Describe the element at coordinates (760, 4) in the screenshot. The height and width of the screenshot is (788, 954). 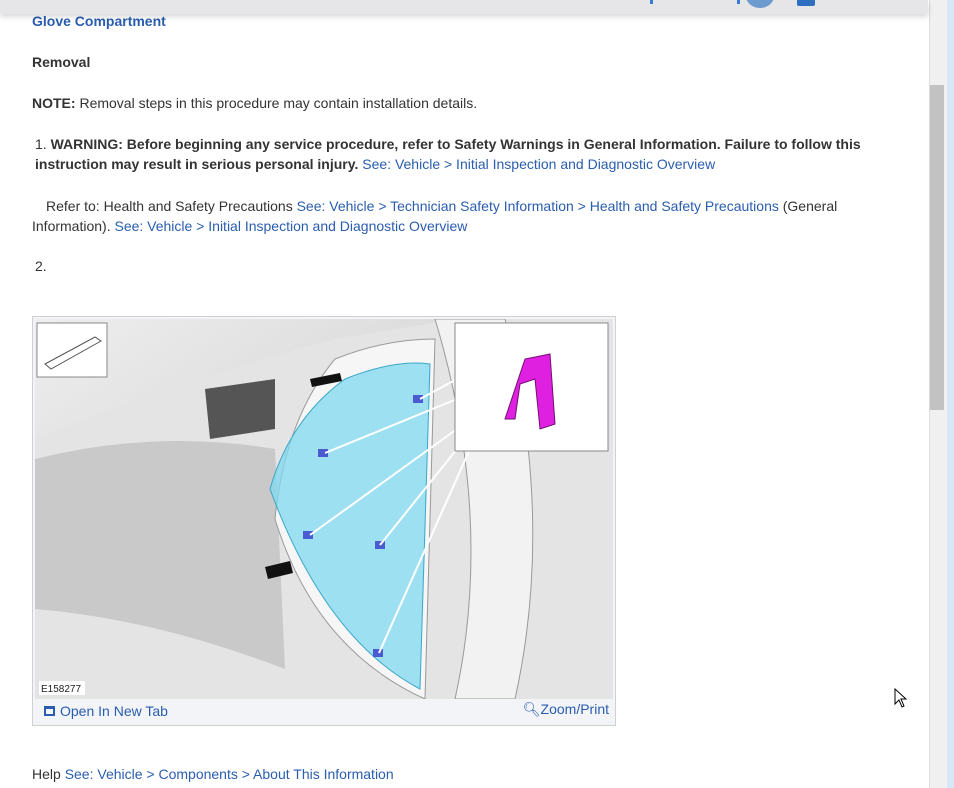
I see `user-avatar` at that location.